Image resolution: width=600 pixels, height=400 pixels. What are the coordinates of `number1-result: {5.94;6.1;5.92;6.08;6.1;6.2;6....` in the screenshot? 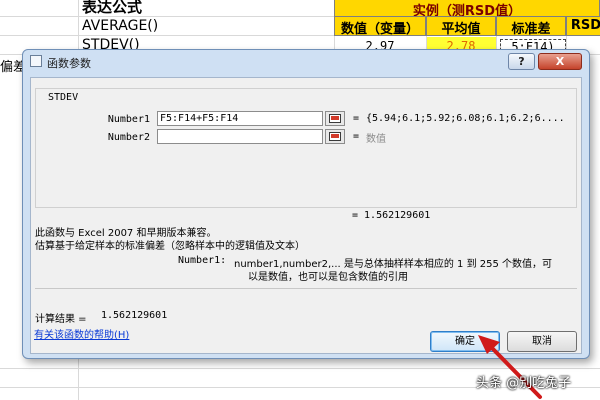 It's located at (465, 118).